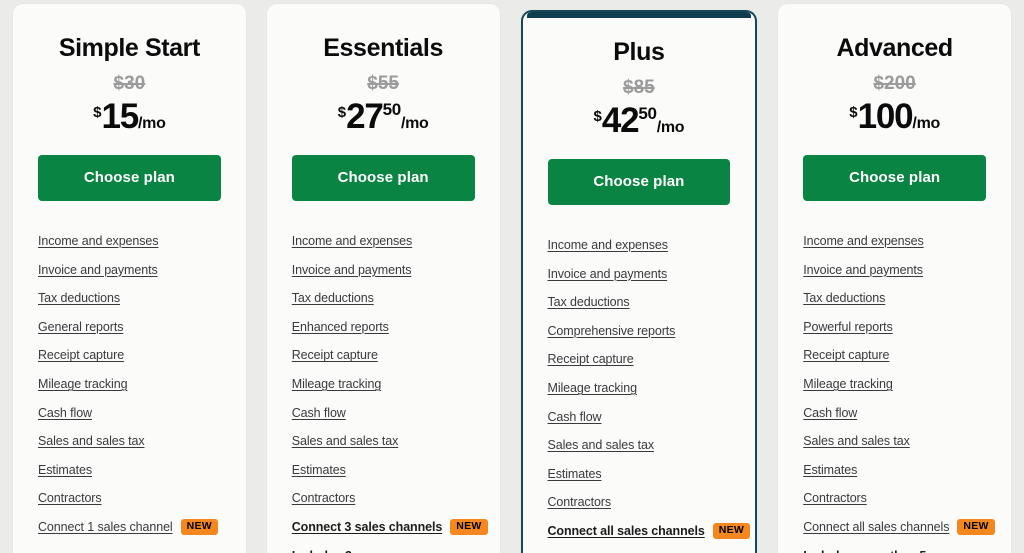  I want to click on feature-link: Connect 3 sales channels, so click(367, 527).